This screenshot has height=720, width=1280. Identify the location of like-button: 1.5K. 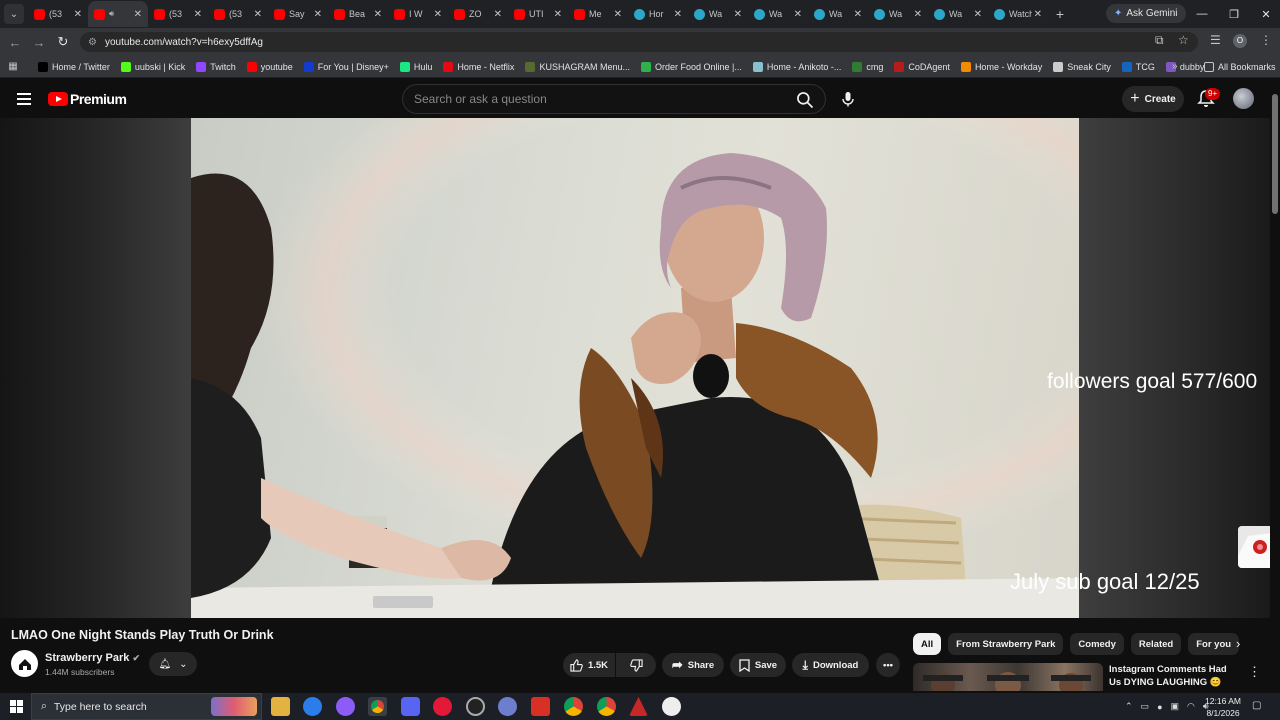
(589, 665).